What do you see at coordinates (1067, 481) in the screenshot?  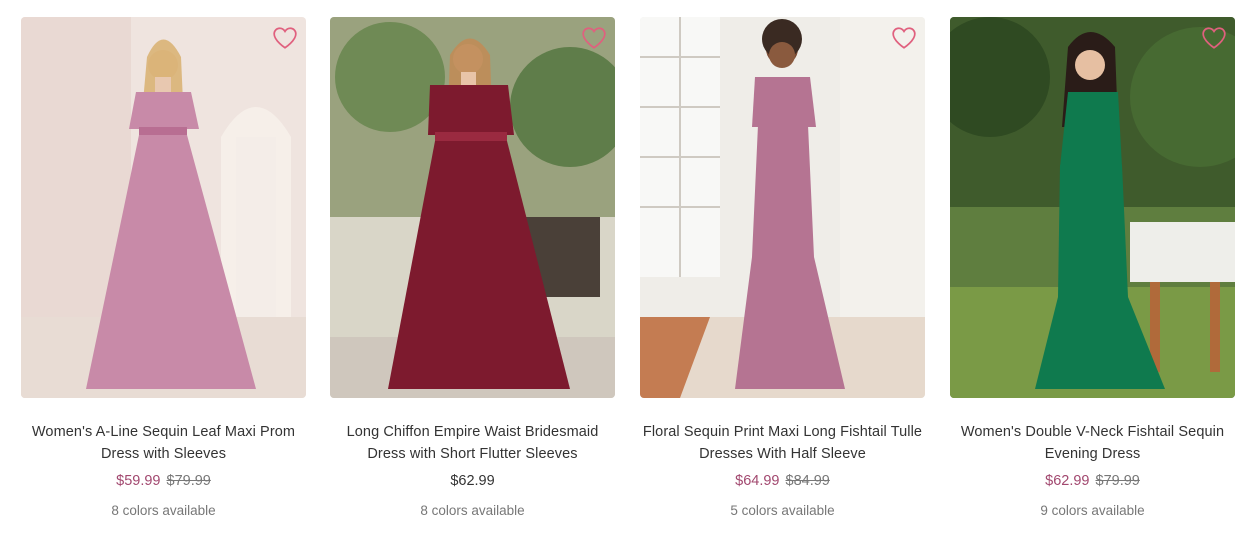 I see `sale-price: $62.99` at bounding box center [1067, 481].